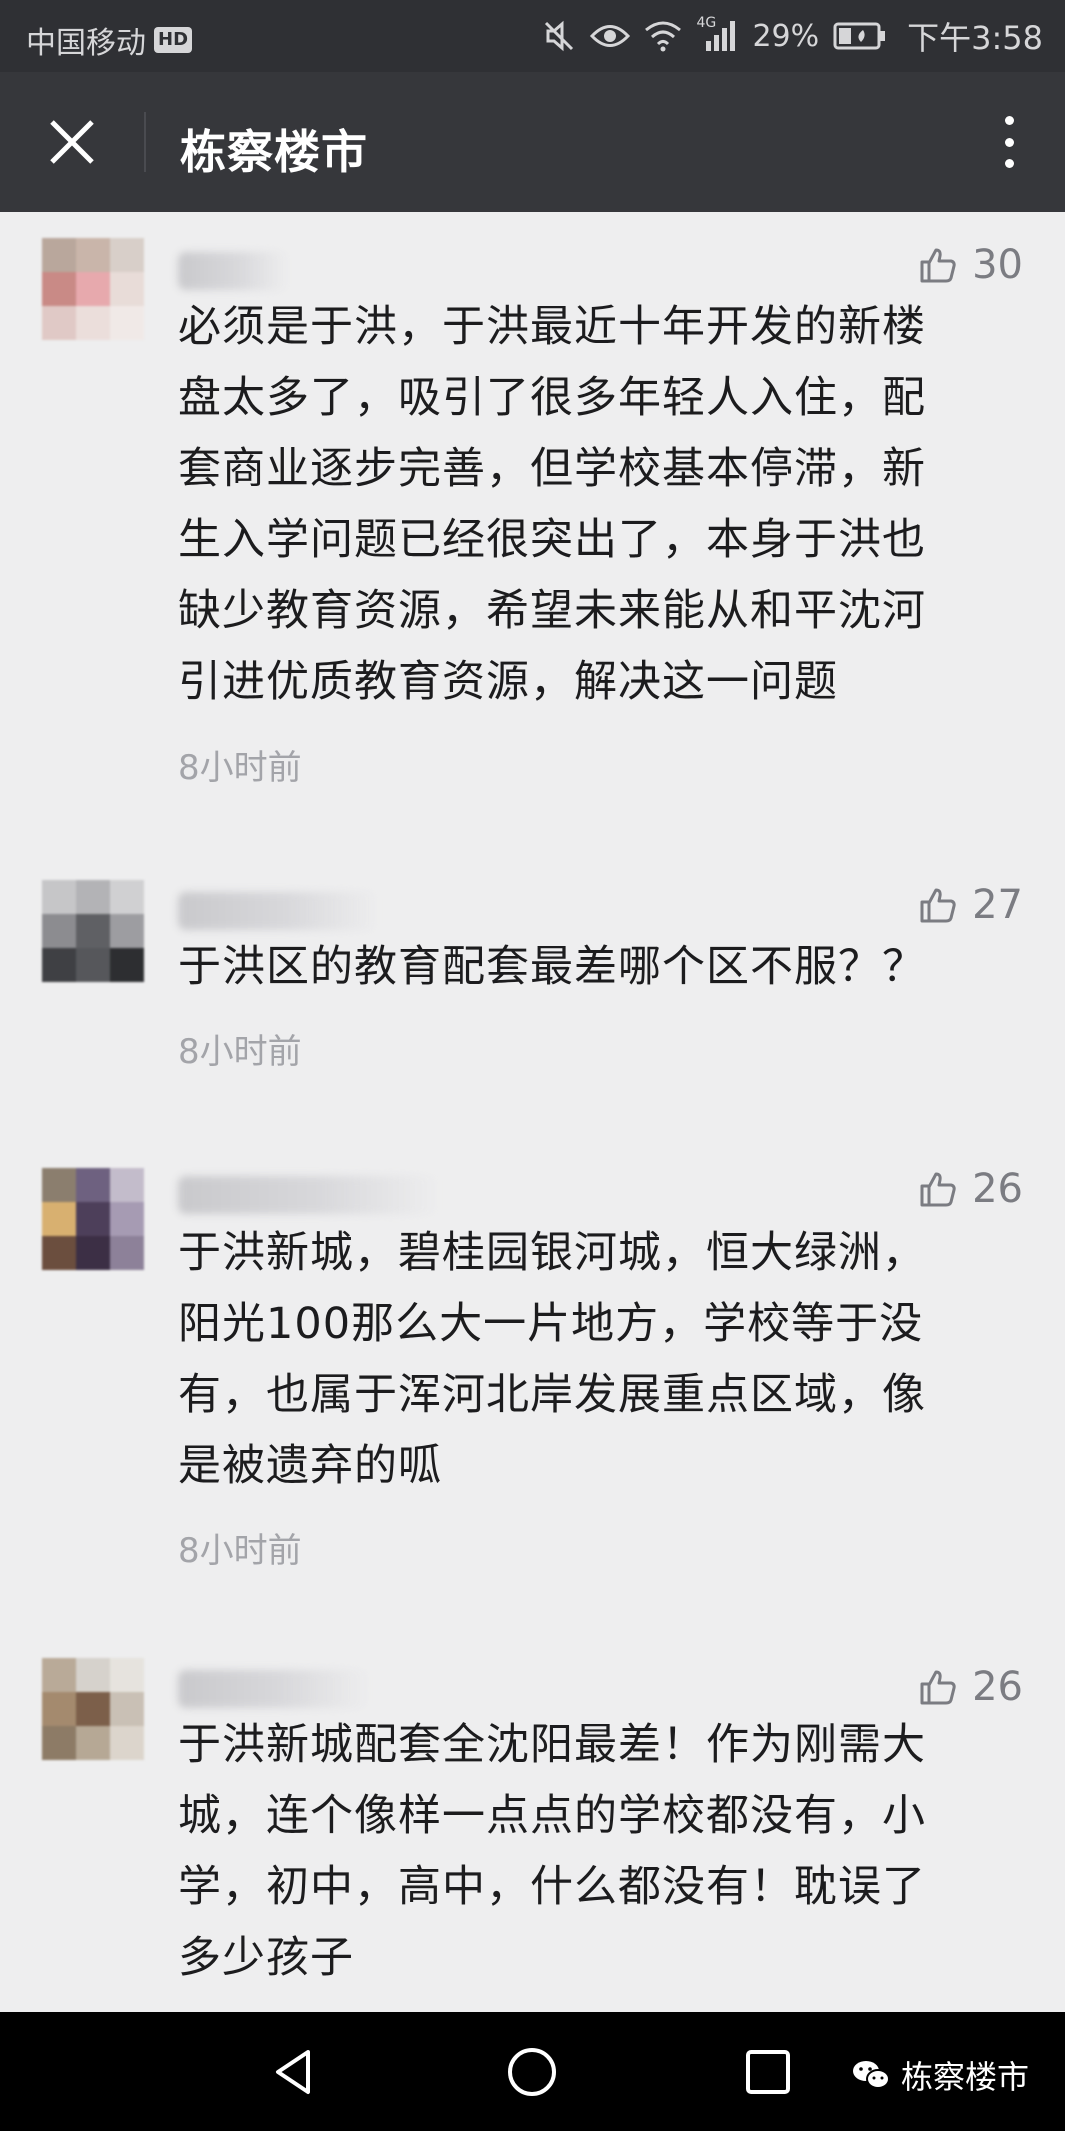  I want to click on more-options-button, so click(1009, 142).